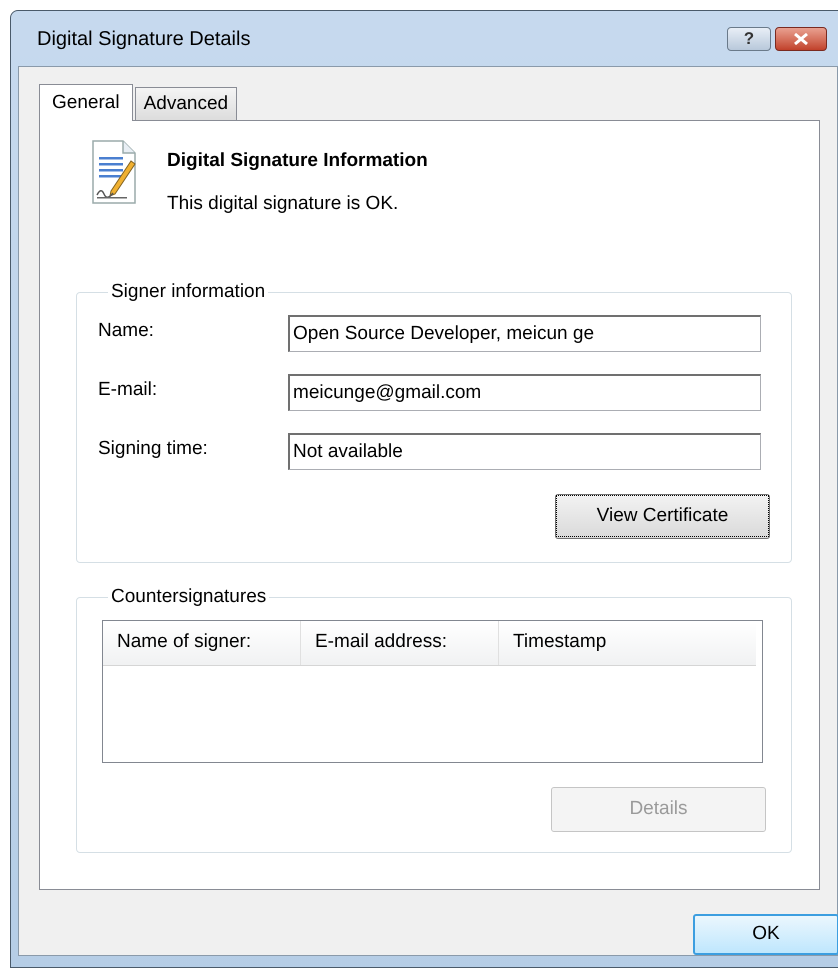 The image size is (838, 977). Describe the element at coordinates (524, 333) in the screenshot. I see `input-field: Open Source Developer, meicun ge` at that location.